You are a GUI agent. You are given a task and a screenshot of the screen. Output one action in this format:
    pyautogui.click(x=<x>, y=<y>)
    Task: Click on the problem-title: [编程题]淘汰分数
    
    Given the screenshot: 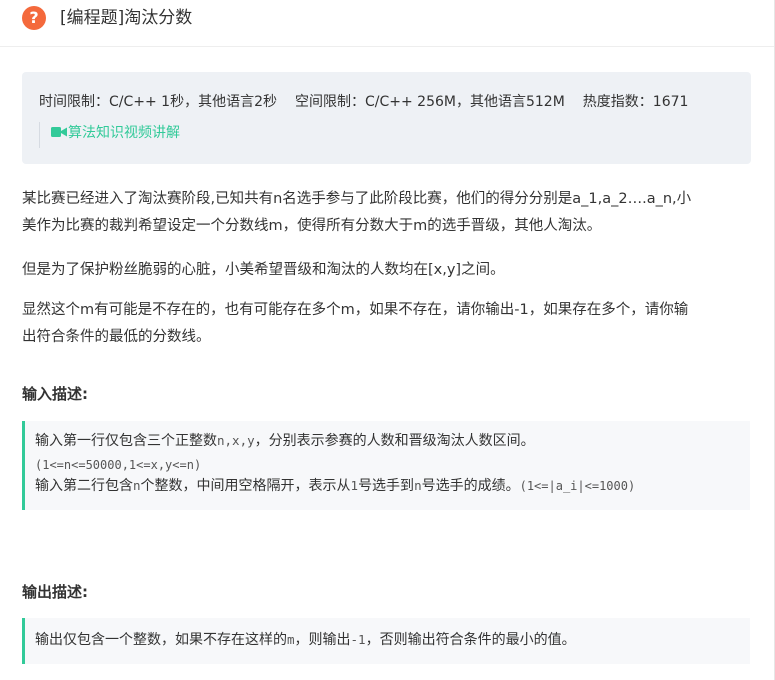 What is the action you would take?
    pyautogui.click(x=126, y=18)
    